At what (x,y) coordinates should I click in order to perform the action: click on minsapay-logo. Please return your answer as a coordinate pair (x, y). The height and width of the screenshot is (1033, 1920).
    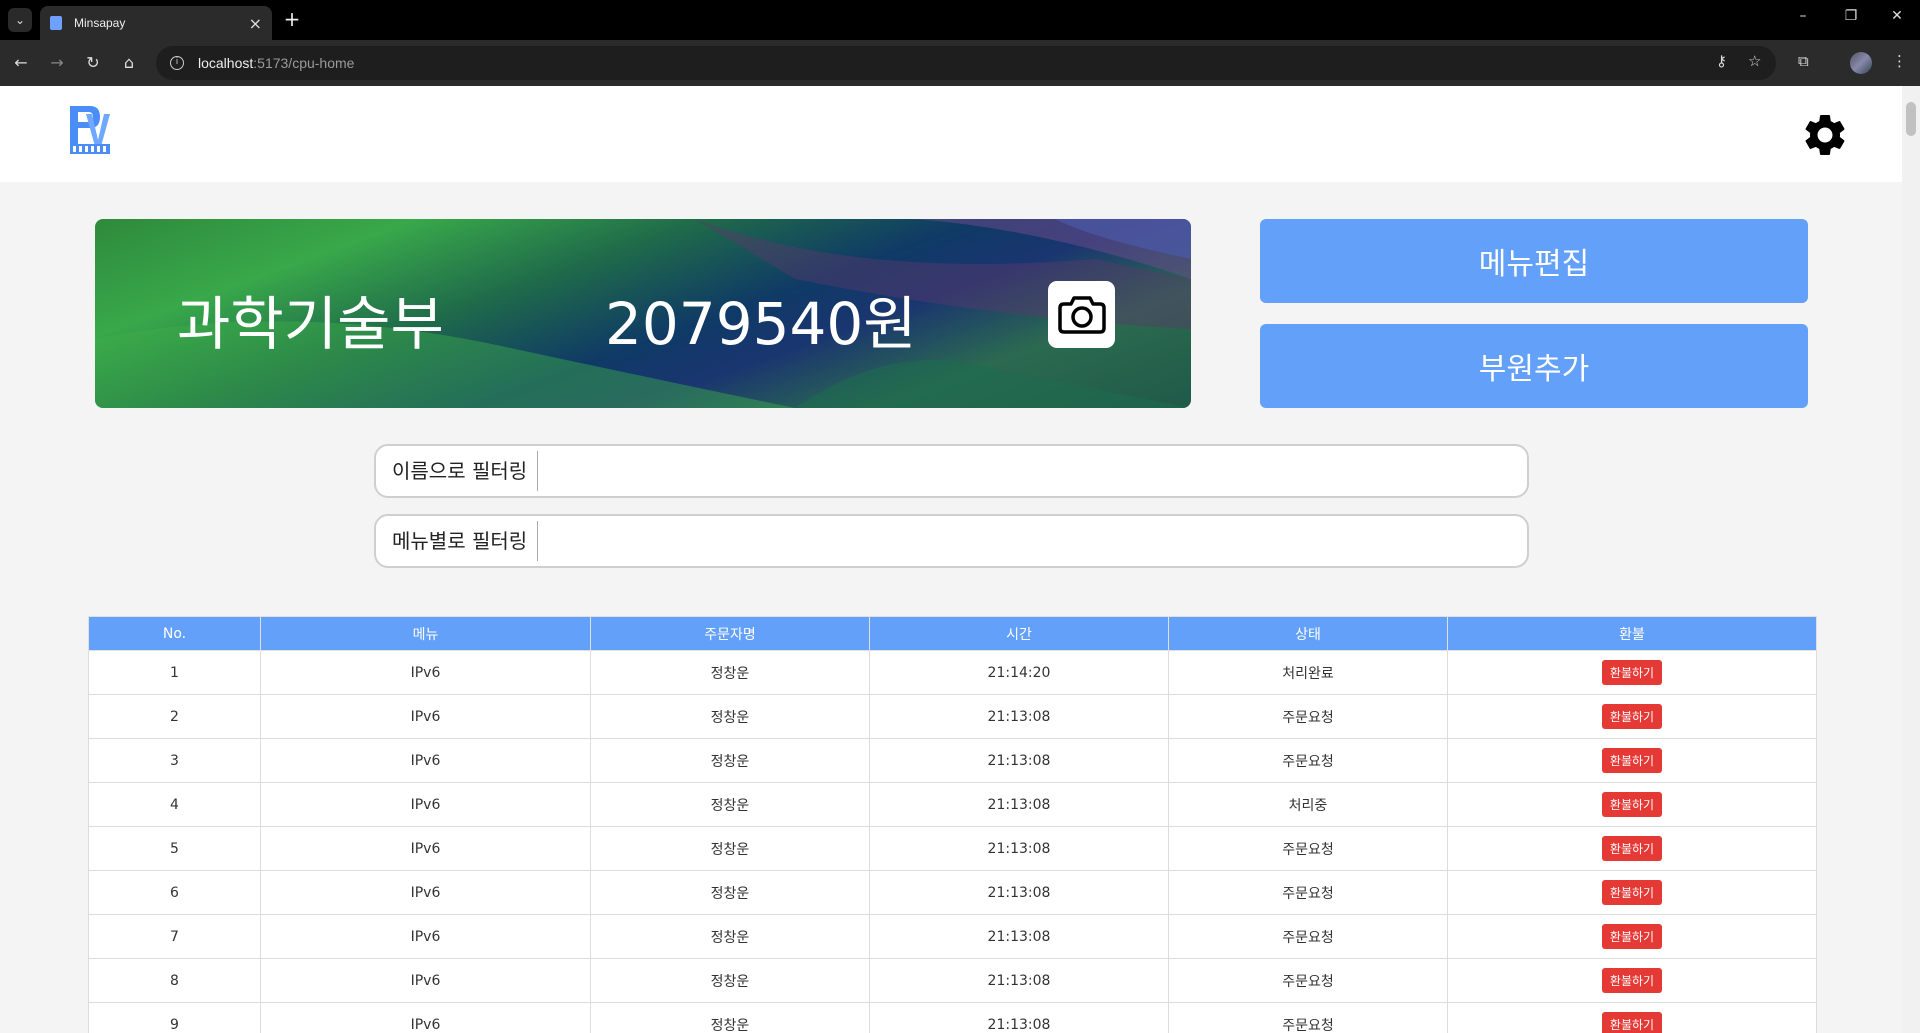
    Looking at the image, I should click on (90, 130).